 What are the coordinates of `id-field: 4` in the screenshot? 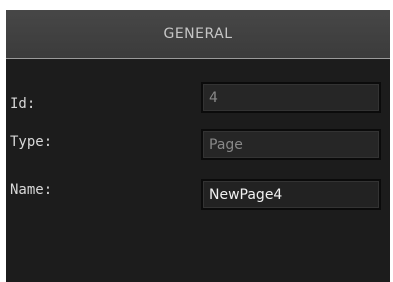 It's located at (291, 97).